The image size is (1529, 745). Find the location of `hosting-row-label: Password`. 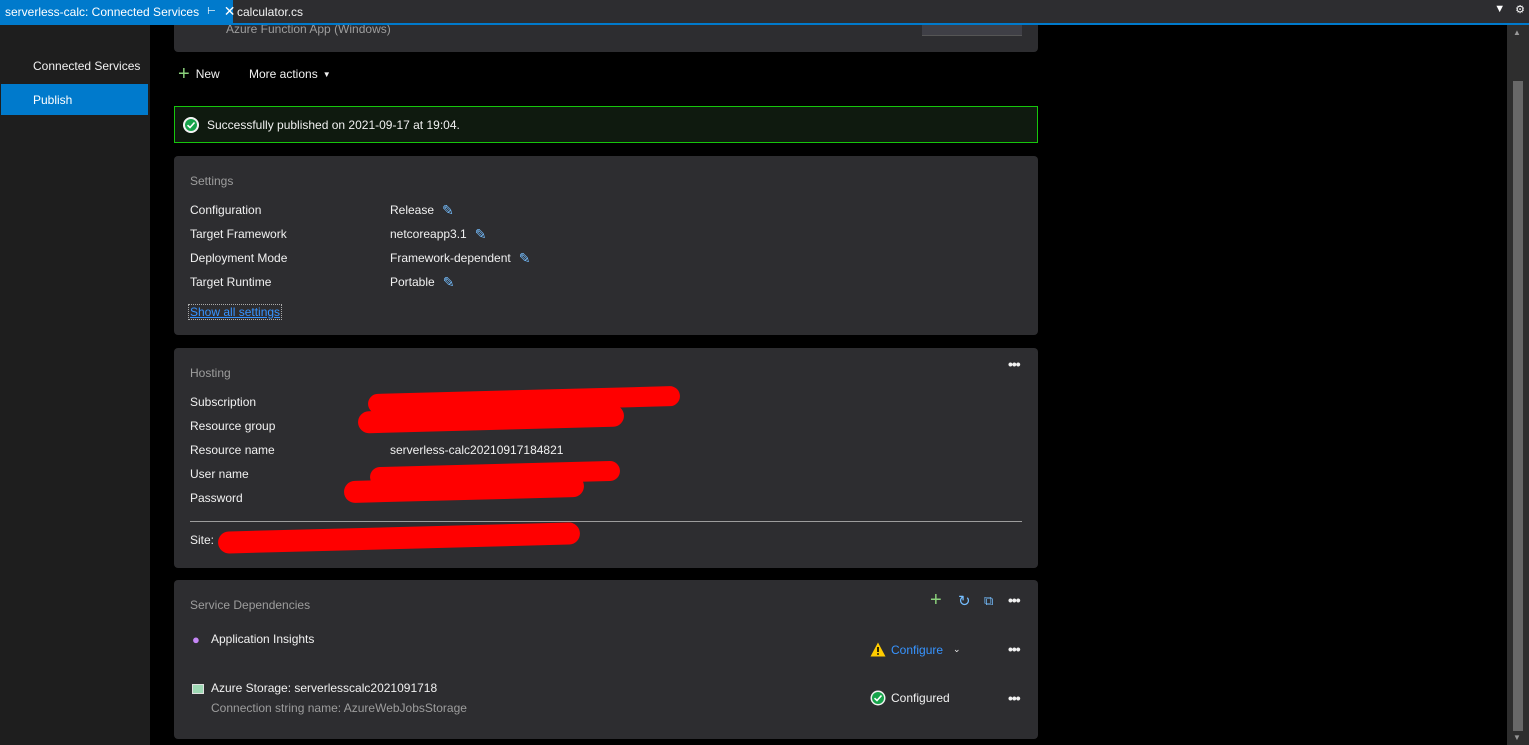

hosting-row-label: Password is located at coordinates (216, 498).